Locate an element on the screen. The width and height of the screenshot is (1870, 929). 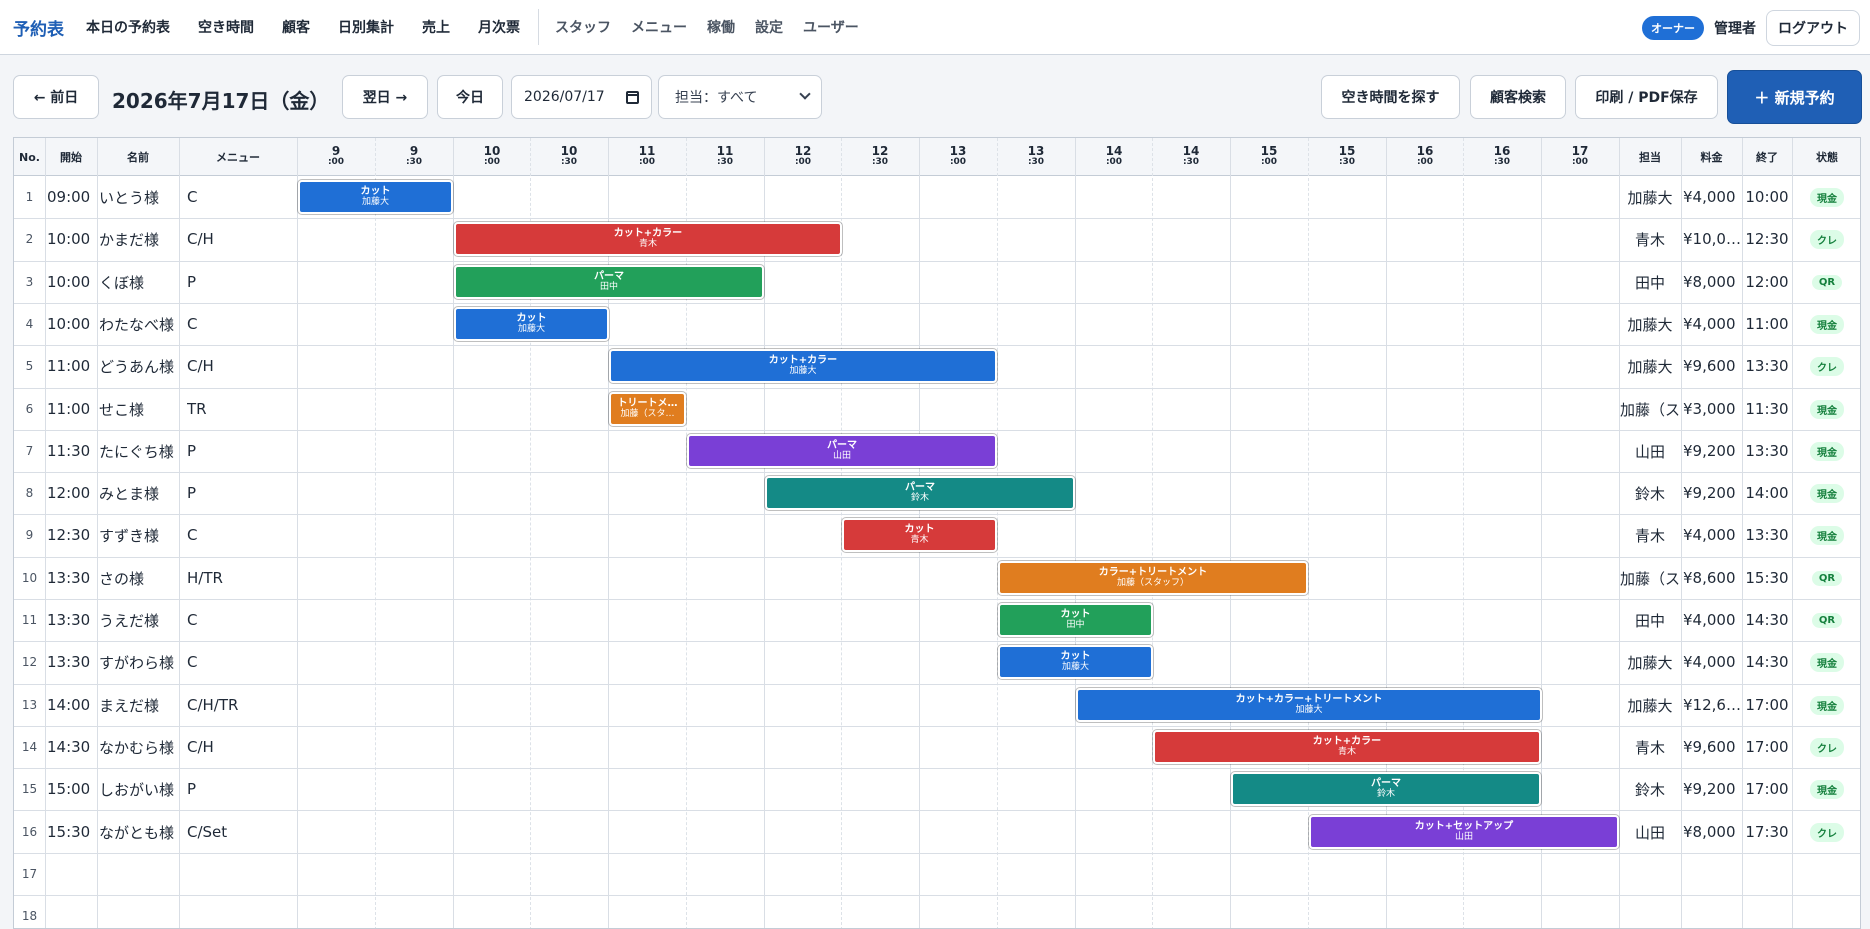
customer-name: いとう様 is located at coordinates (139, 197).